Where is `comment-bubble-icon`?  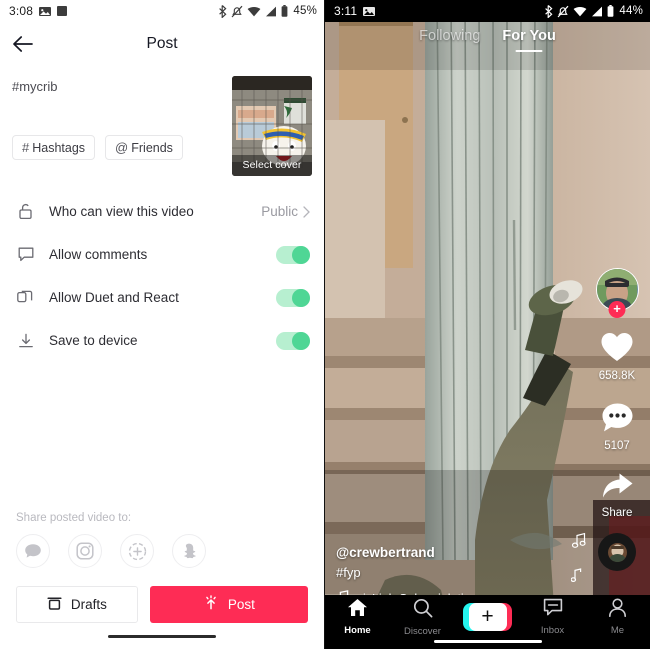 comment-bubble-icon is located at coordinates (617, 420).